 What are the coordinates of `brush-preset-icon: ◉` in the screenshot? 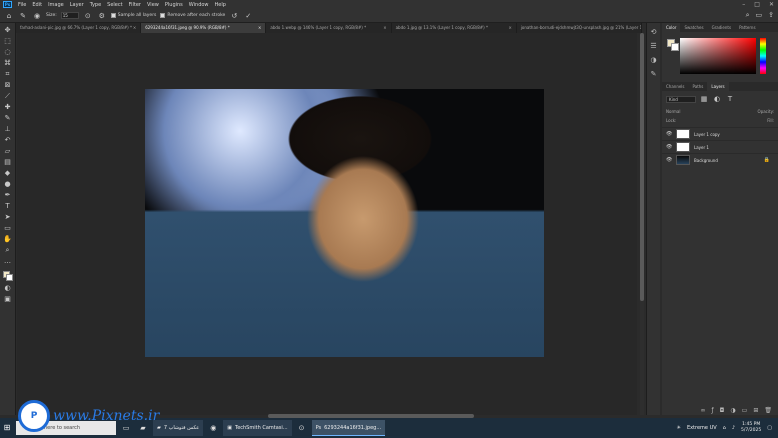 It's located at (37, 16).